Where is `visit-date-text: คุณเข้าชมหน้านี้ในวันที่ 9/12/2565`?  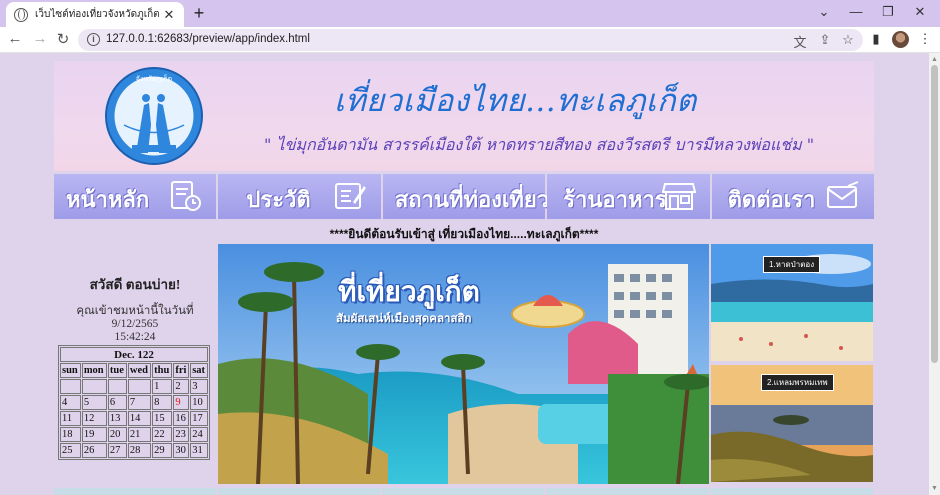
visit-date-text: คุณเข้าชมหน้านี้ในวันที่ 9/12/2565 is located at coordinates (135, 317).